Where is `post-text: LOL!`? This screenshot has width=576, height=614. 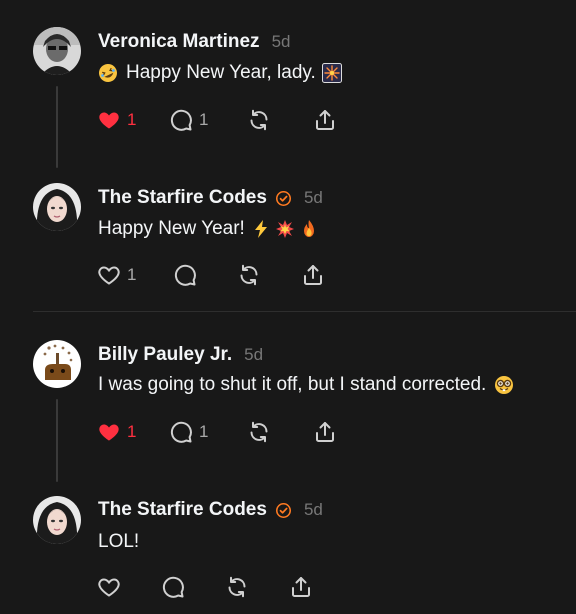 post-text: LOL! is located at coordinates (119, 541).